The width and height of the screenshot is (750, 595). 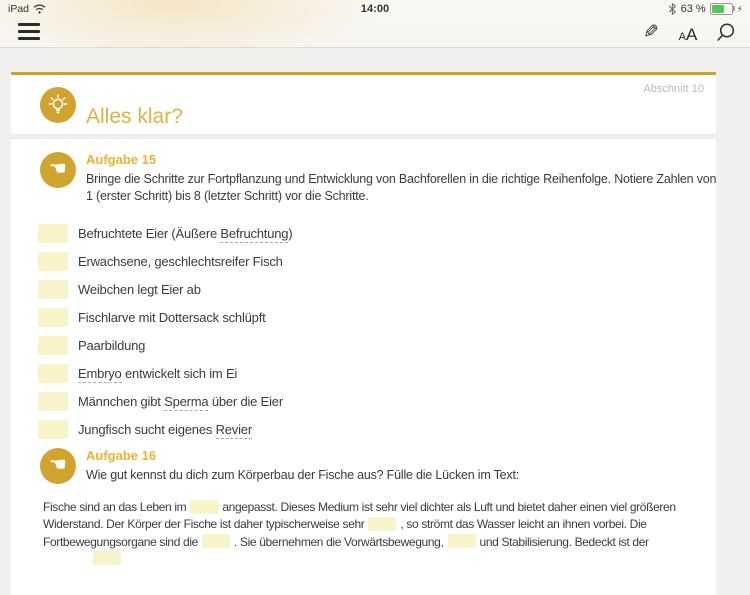 What do you see at coordinates (233, 430) in the screenshot?
I see `glossary-term: Revier` at bounding box center [233, 430].